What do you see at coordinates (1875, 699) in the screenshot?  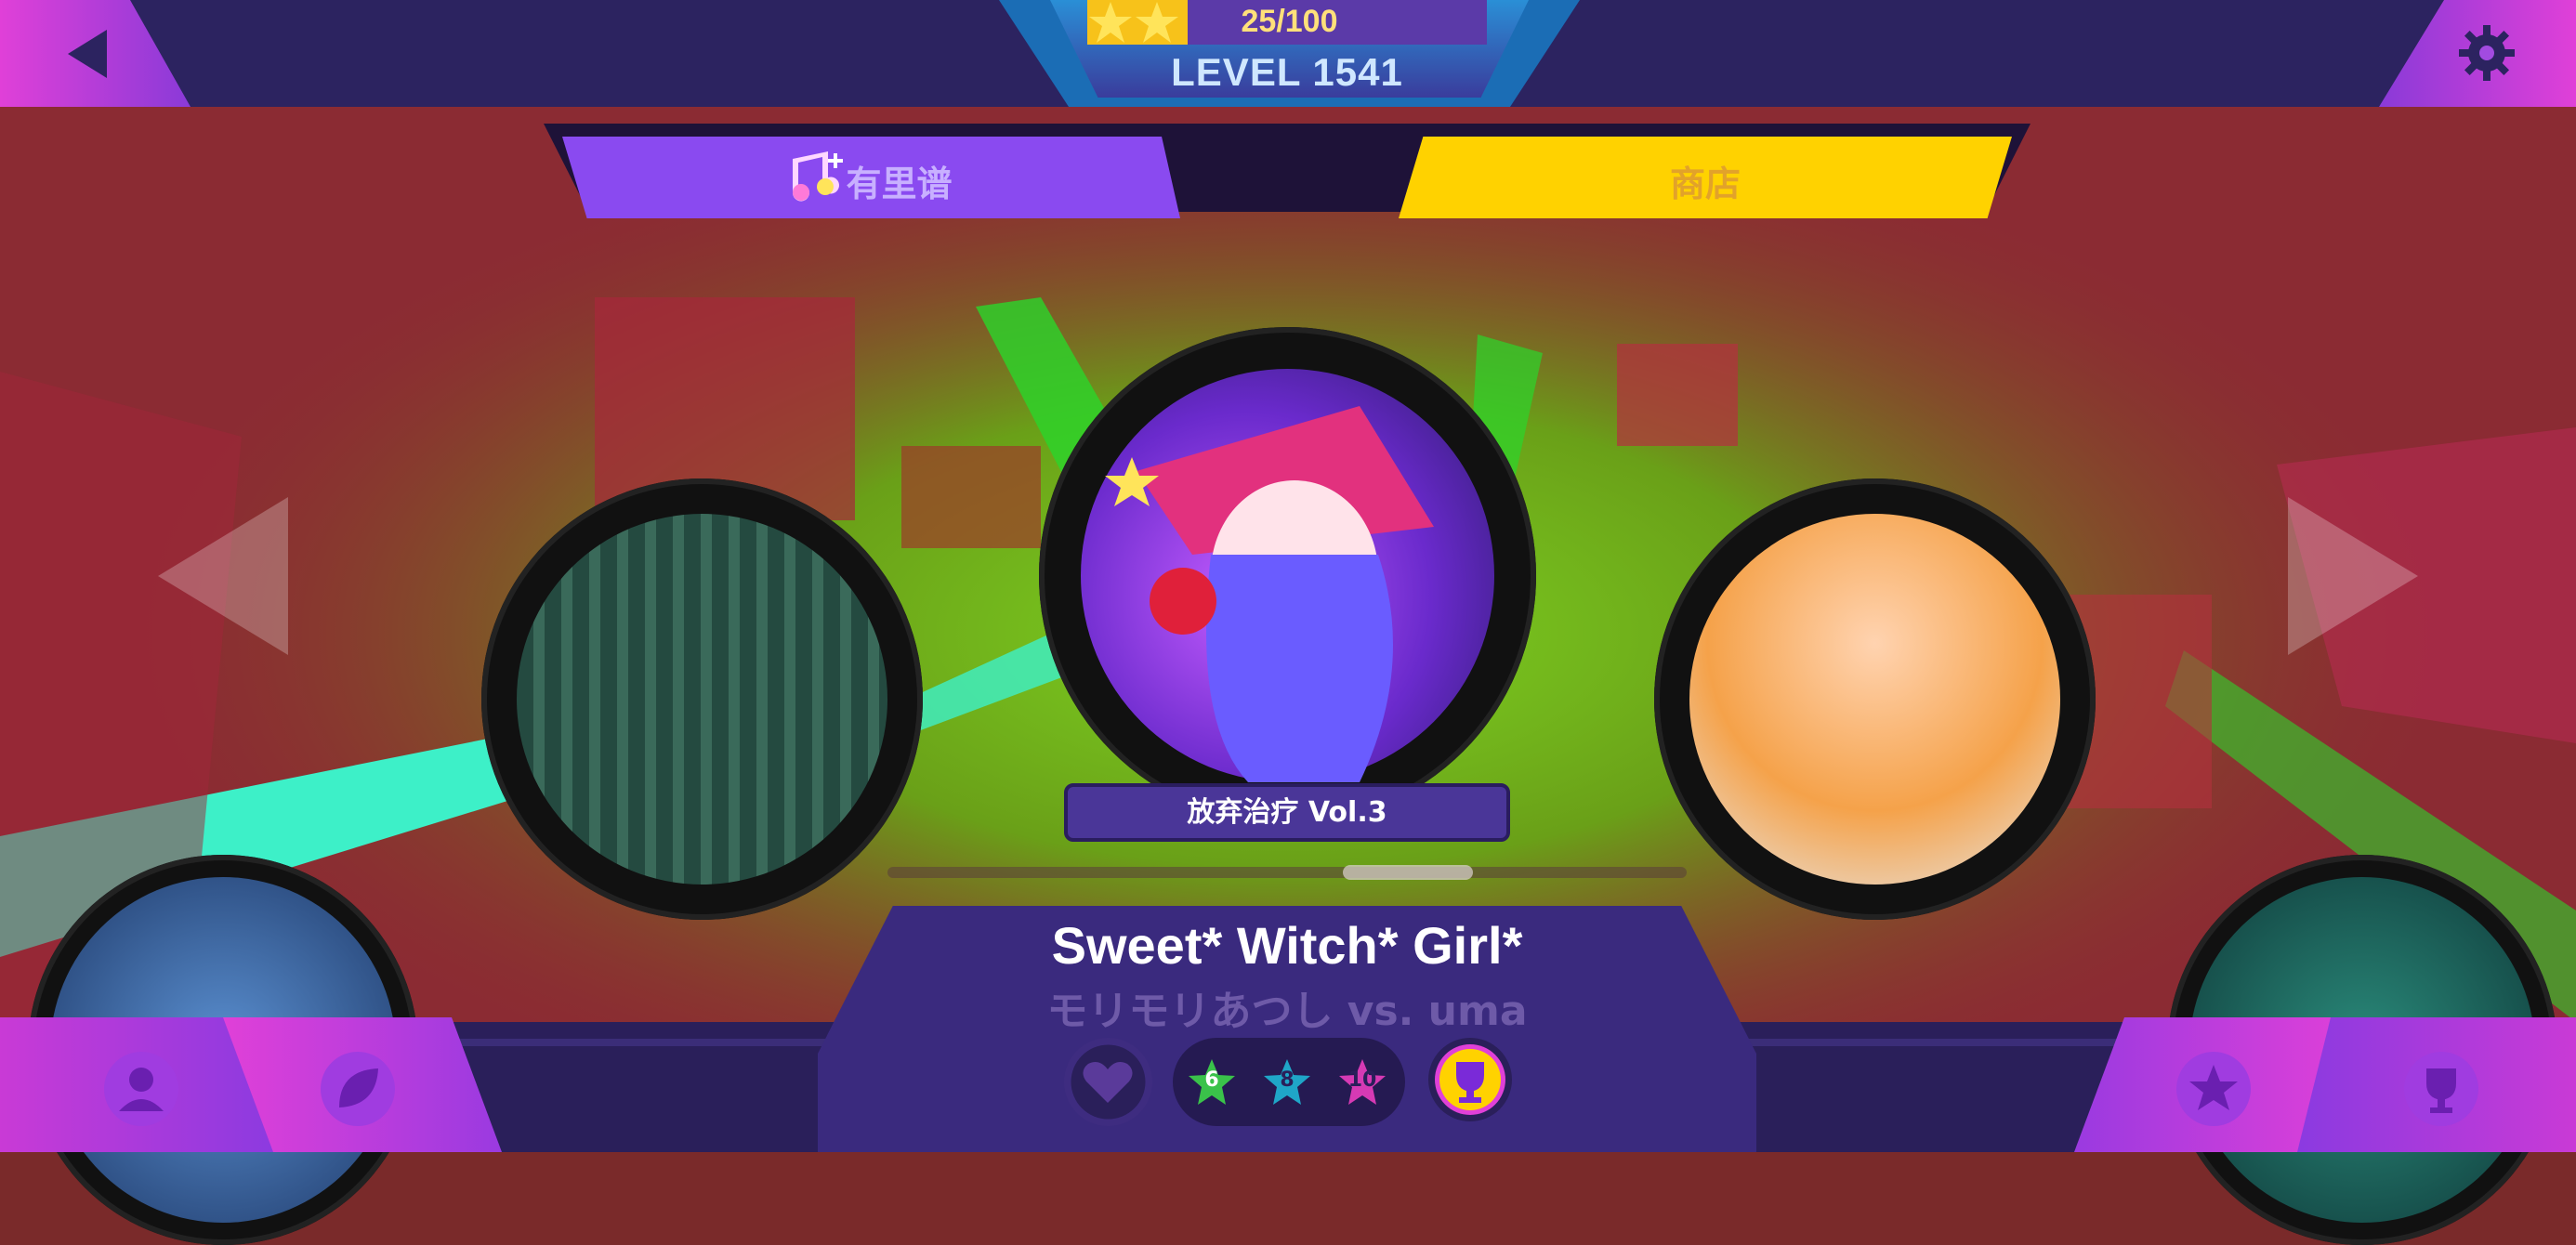 I see `song-disc-right` at bounding box center [1875, 699].